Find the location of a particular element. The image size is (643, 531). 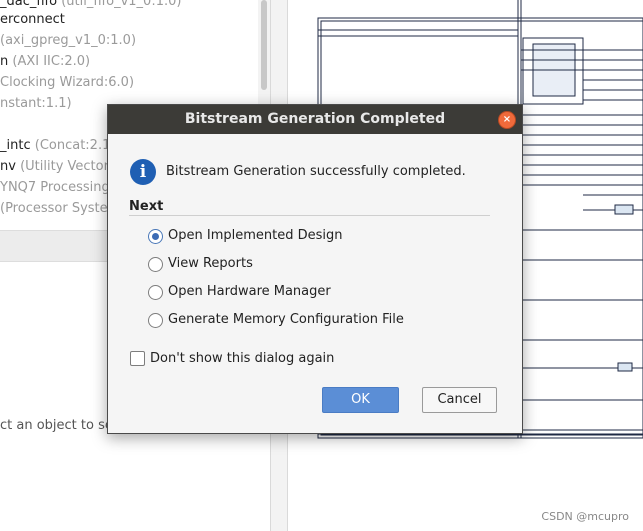

option-label: Open Hardware Manager is located at coordinates (249, 291).